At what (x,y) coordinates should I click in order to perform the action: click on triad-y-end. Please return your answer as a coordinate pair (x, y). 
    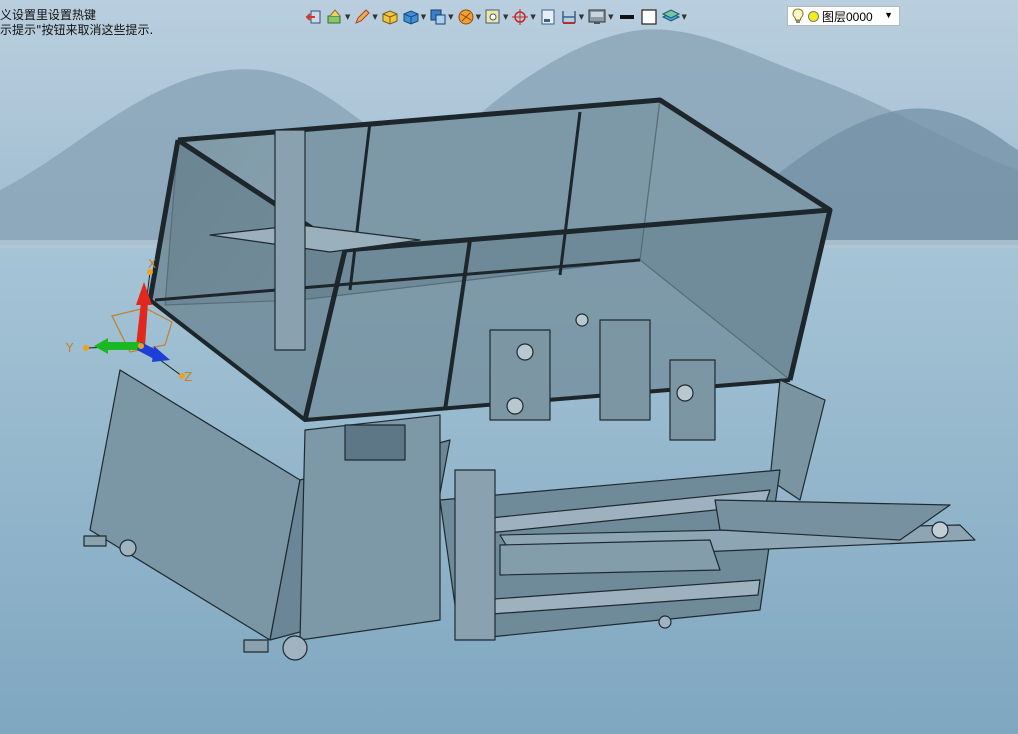
    Looking at the image, I should click on (86, 348).